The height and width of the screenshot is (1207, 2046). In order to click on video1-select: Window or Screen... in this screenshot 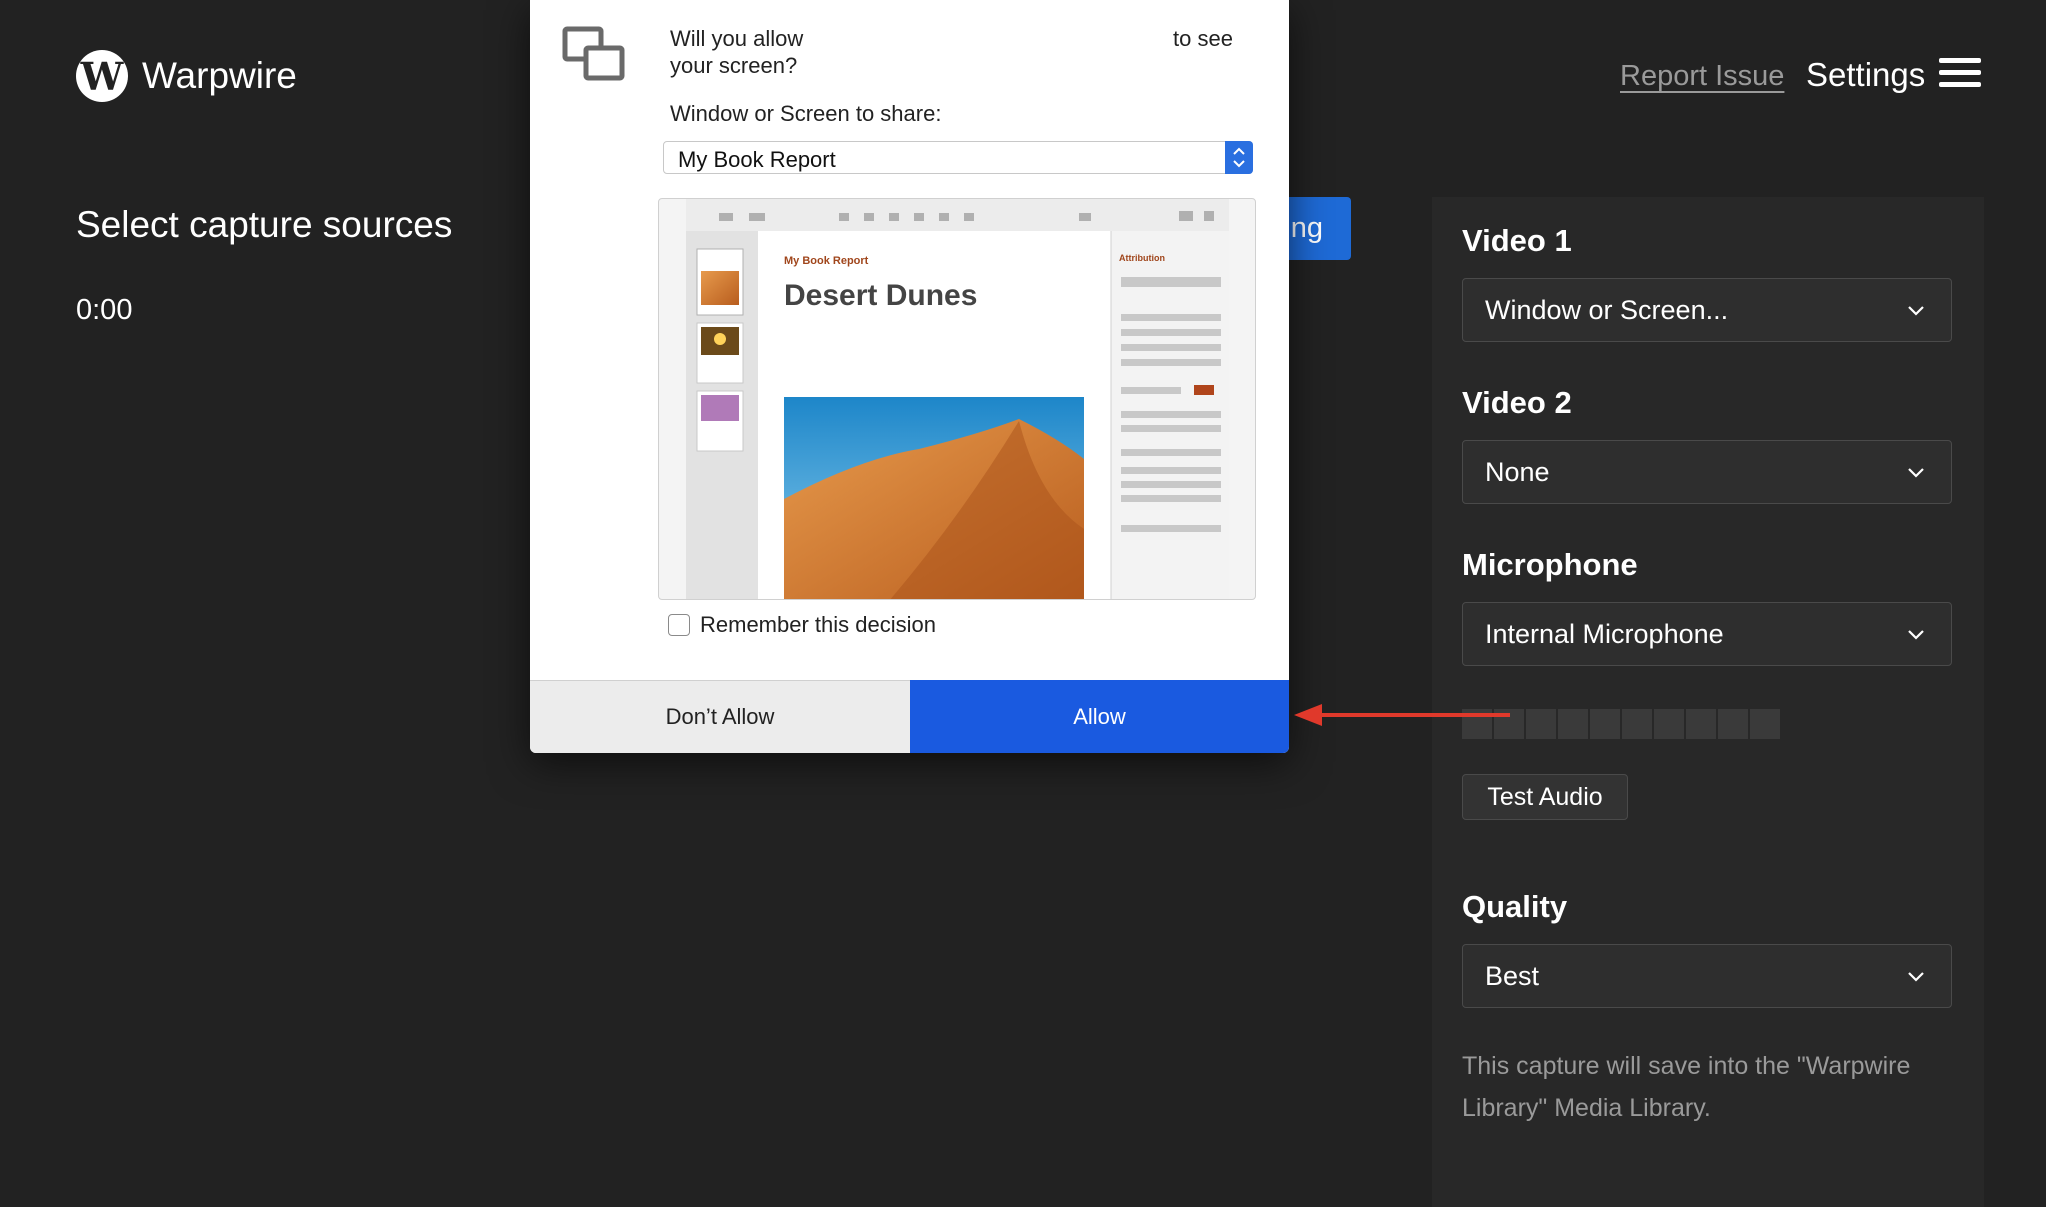, I will do `click(1707, 310)`.